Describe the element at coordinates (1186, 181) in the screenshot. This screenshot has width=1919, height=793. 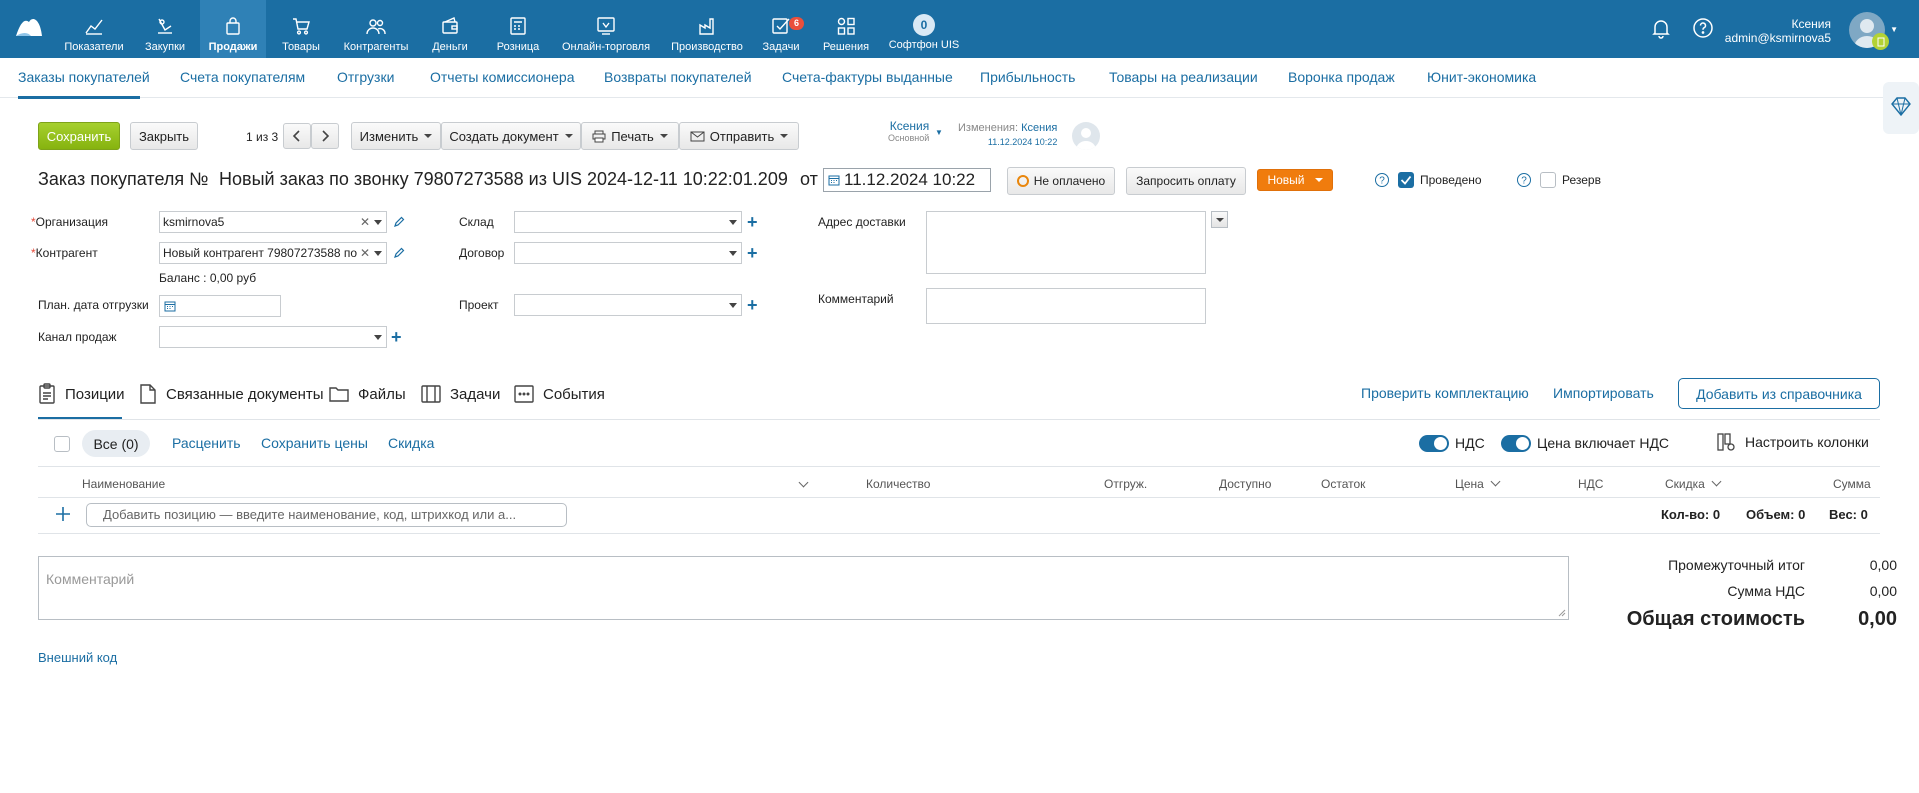
I see `request-payment-button: Запросить оплату` at that location.